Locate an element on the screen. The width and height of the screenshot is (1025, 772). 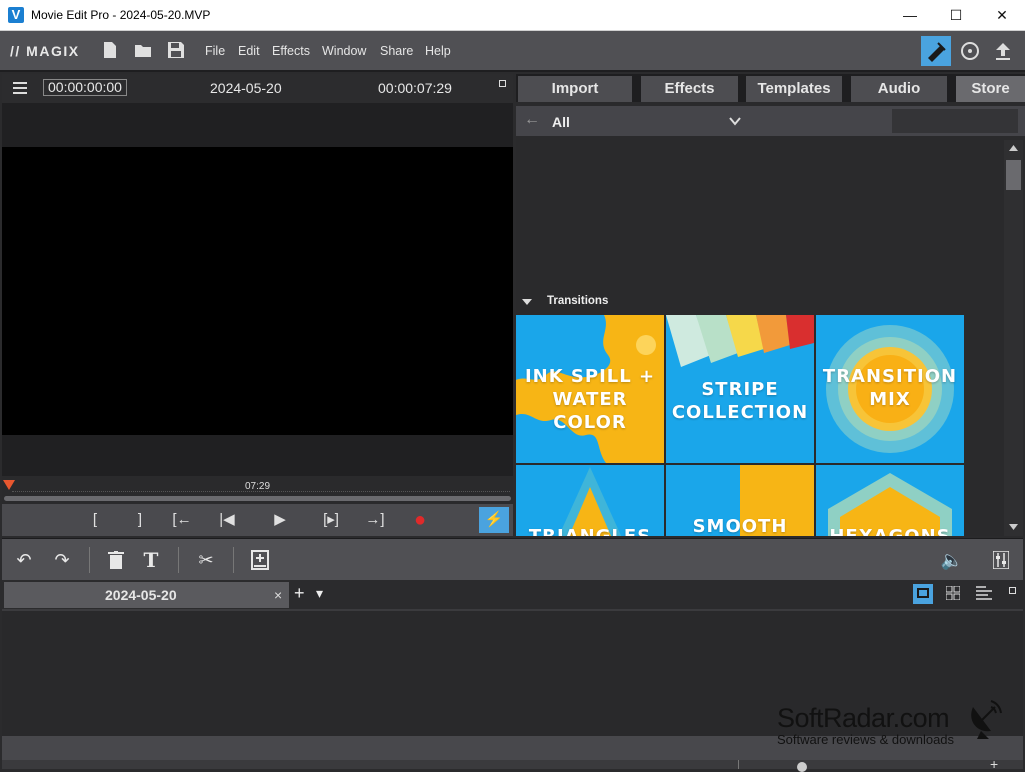
close-tab-icon: × is located at coordinates (278, 595).